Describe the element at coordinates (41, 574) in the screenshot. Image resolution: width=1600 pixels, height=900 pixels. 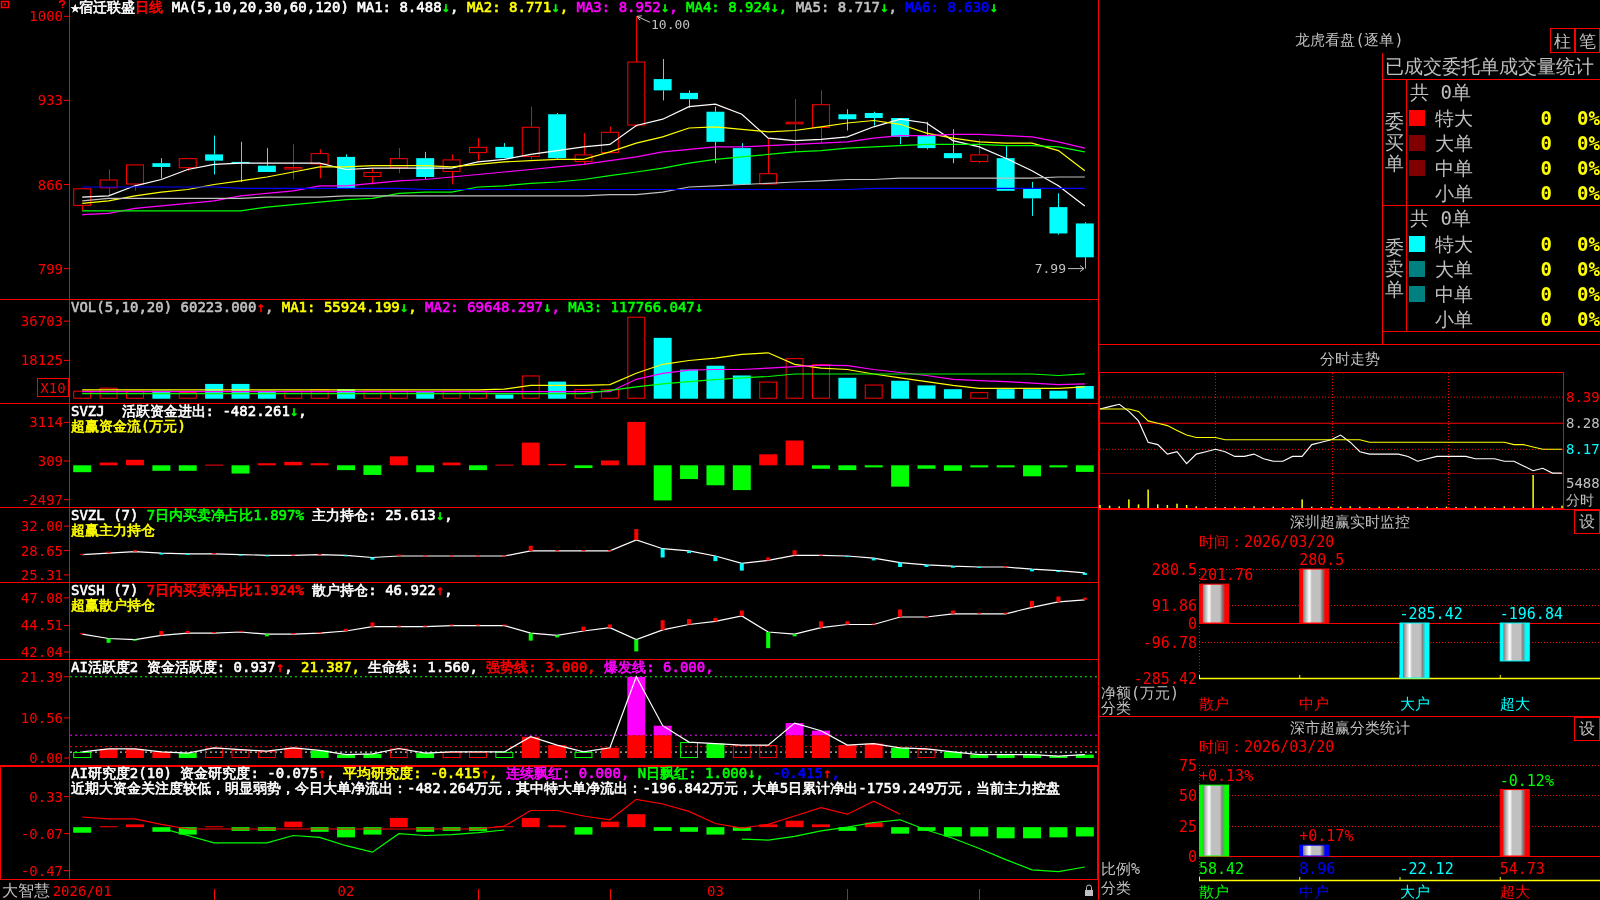
I see `axis-label: 25.31` at that location.